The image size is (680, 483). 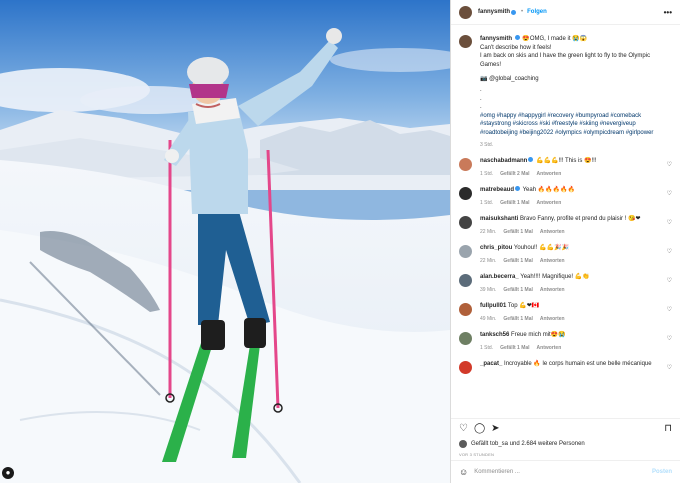 What do you see at coordinates (565, 428) in the screenshot?
I see `action-bar: ♡ ◯ ➤ ⊓` at bounding box center [565, 428].